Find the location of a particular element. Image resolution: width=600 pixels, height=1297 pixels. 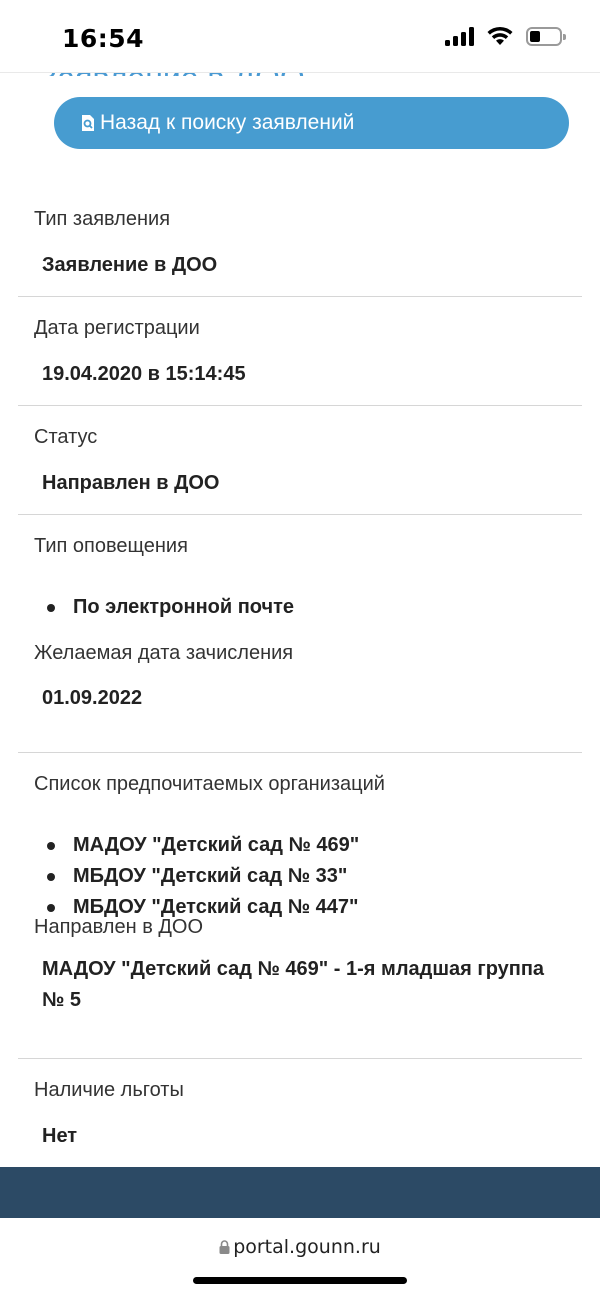

back-to-search-button: Назад к поиску заявлений is located at coordinates (311, 123).